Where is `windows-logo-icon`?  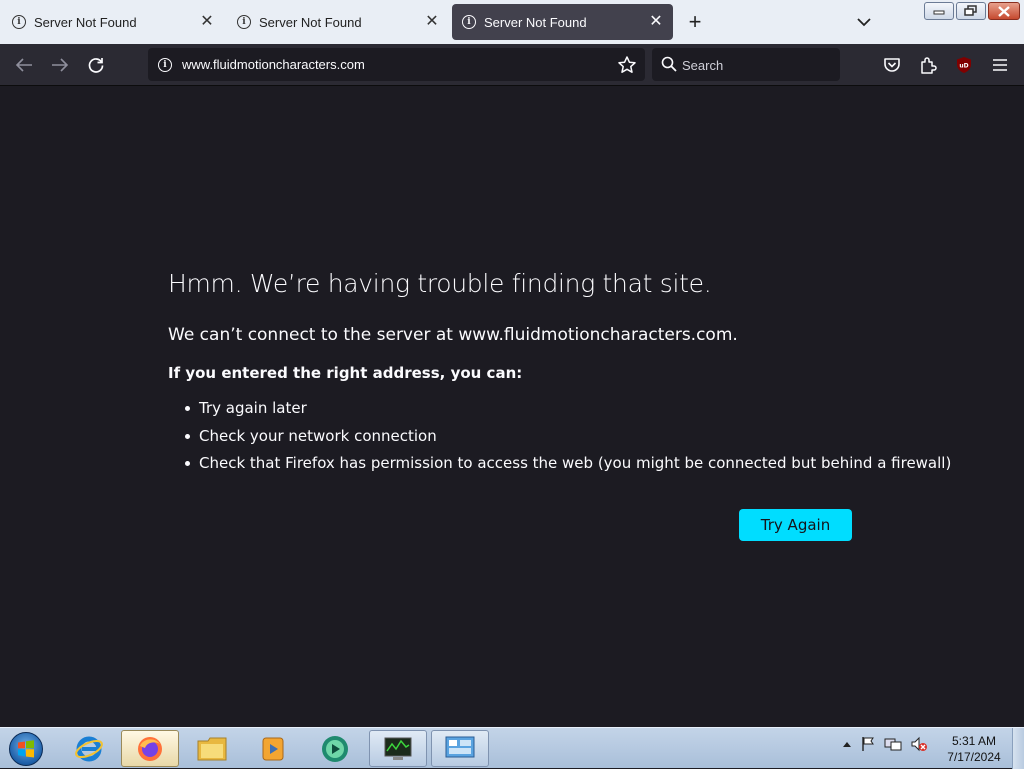
windows-logo-icon is located at coordinates (26, 749).